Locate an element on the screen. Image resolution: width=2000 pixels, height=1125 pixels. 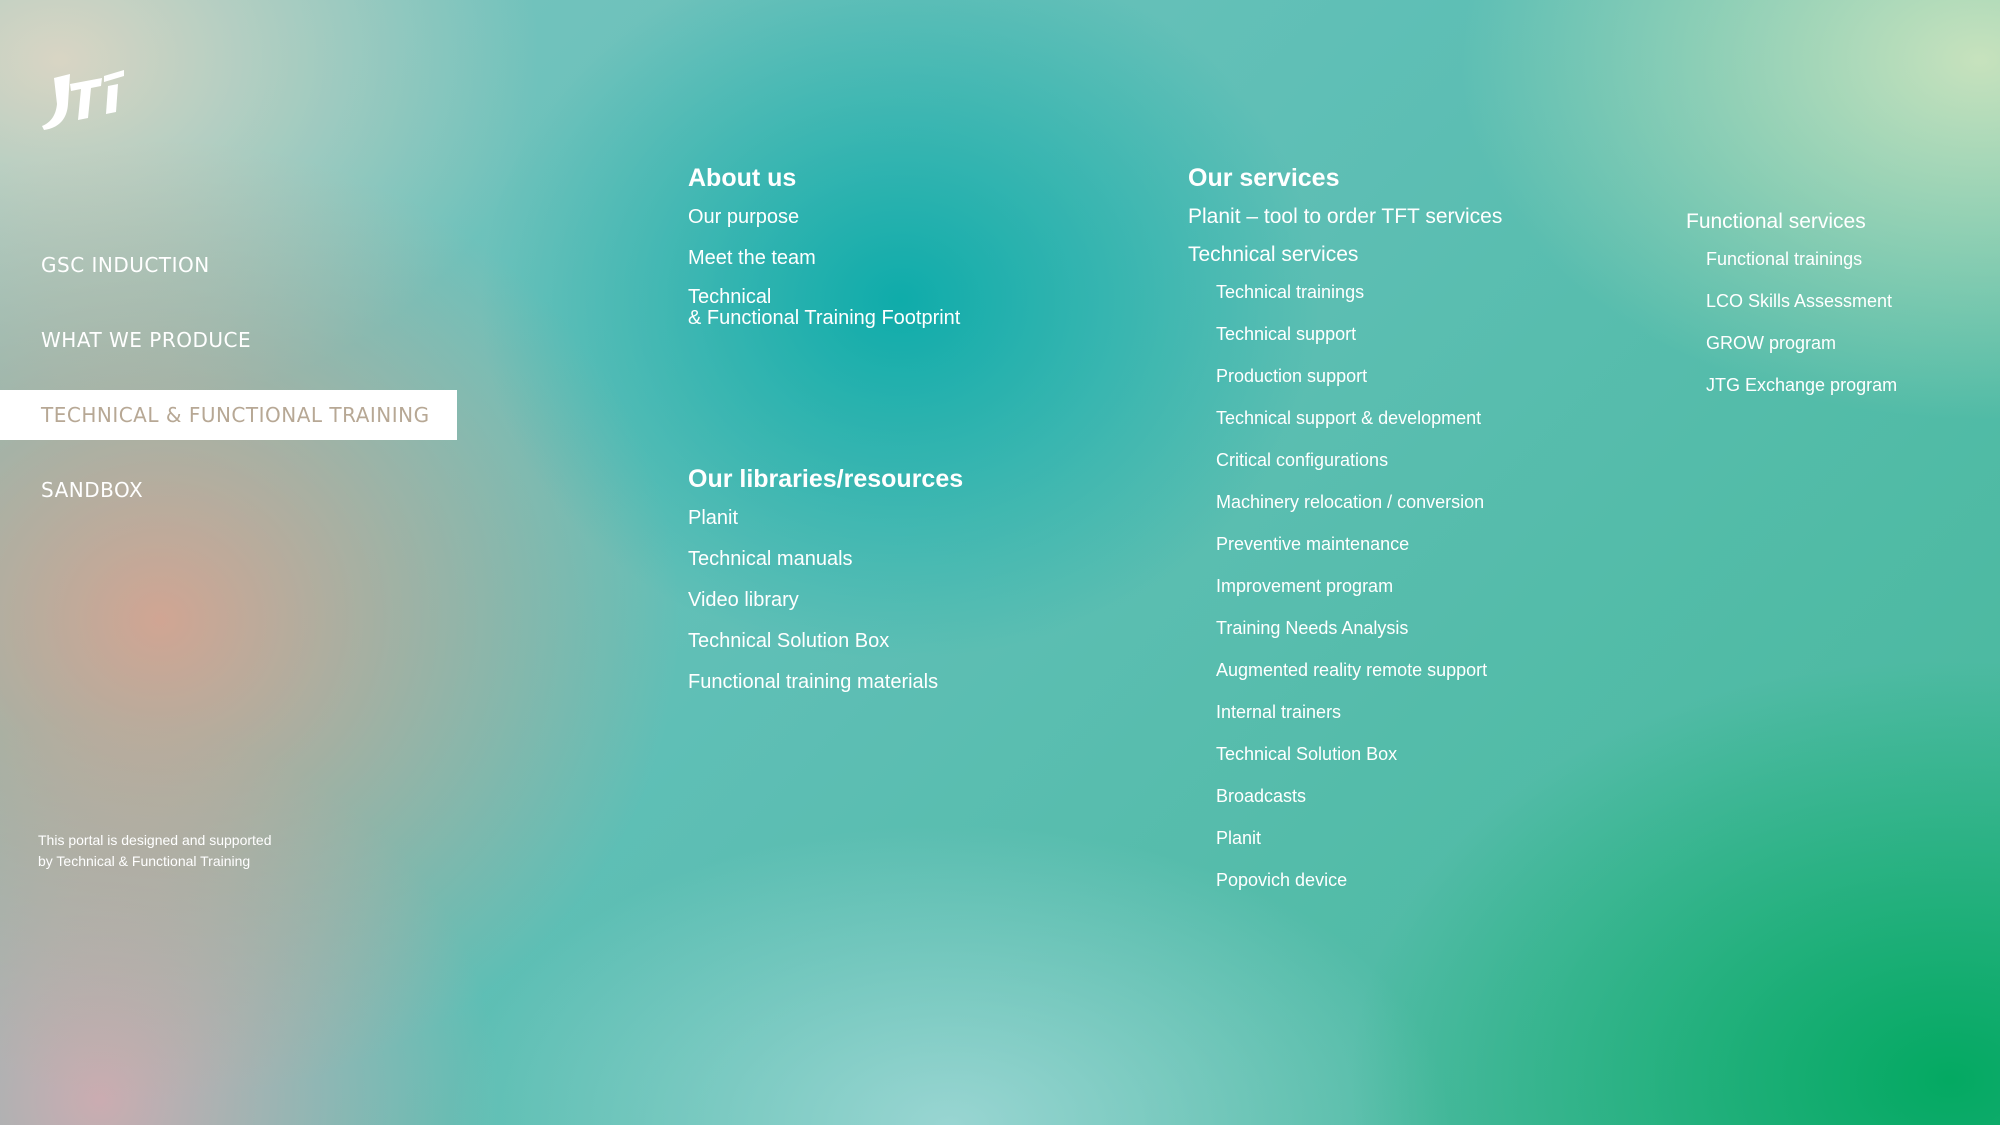
link-video-library: Video library is located at coordinates (825, 600).